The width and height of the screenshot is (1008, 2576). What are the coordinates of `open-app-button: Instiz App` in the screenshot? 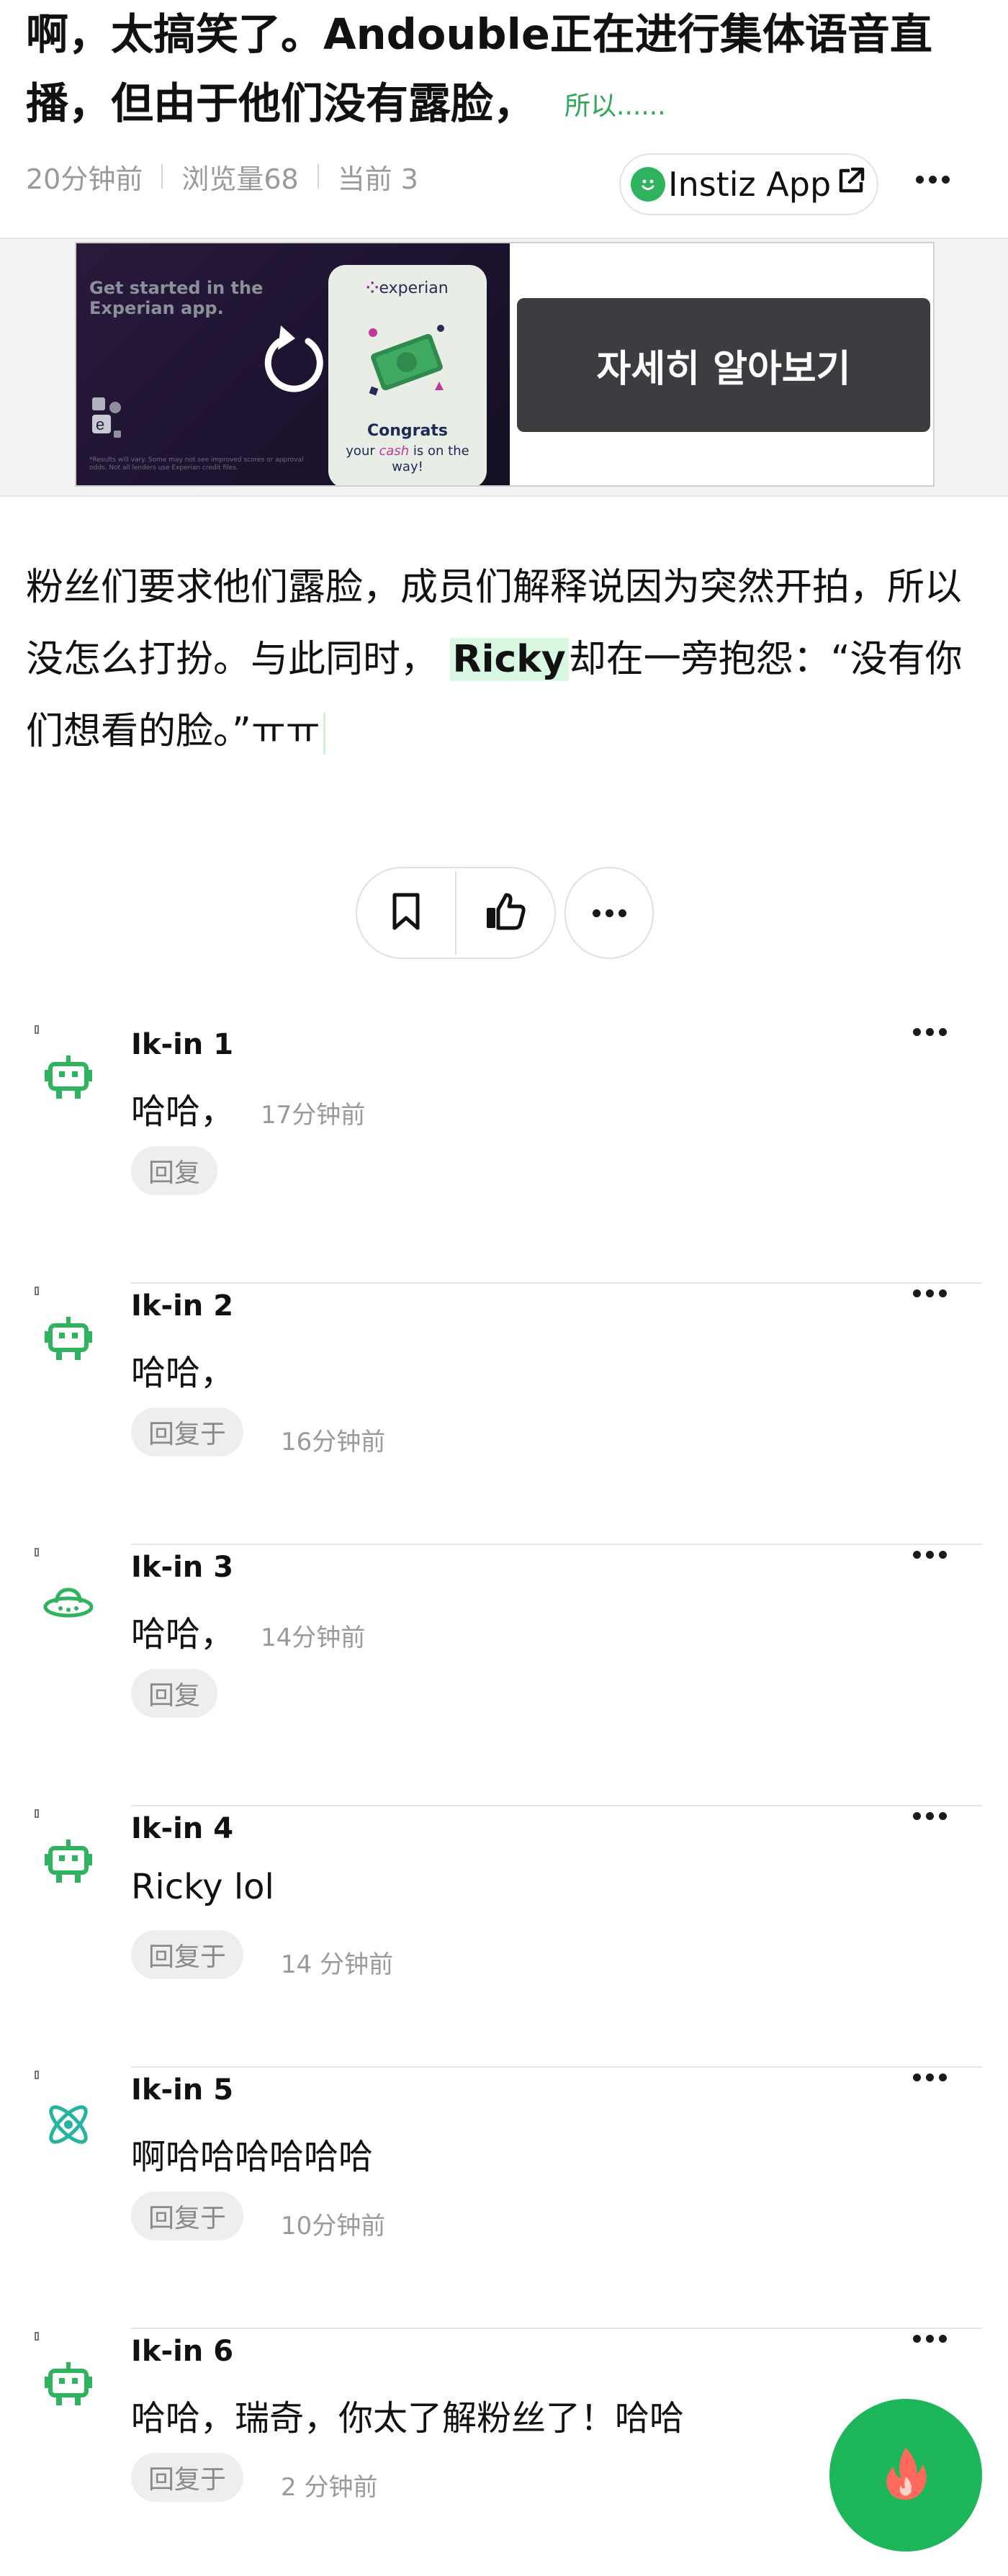 It's located at (748, 184).